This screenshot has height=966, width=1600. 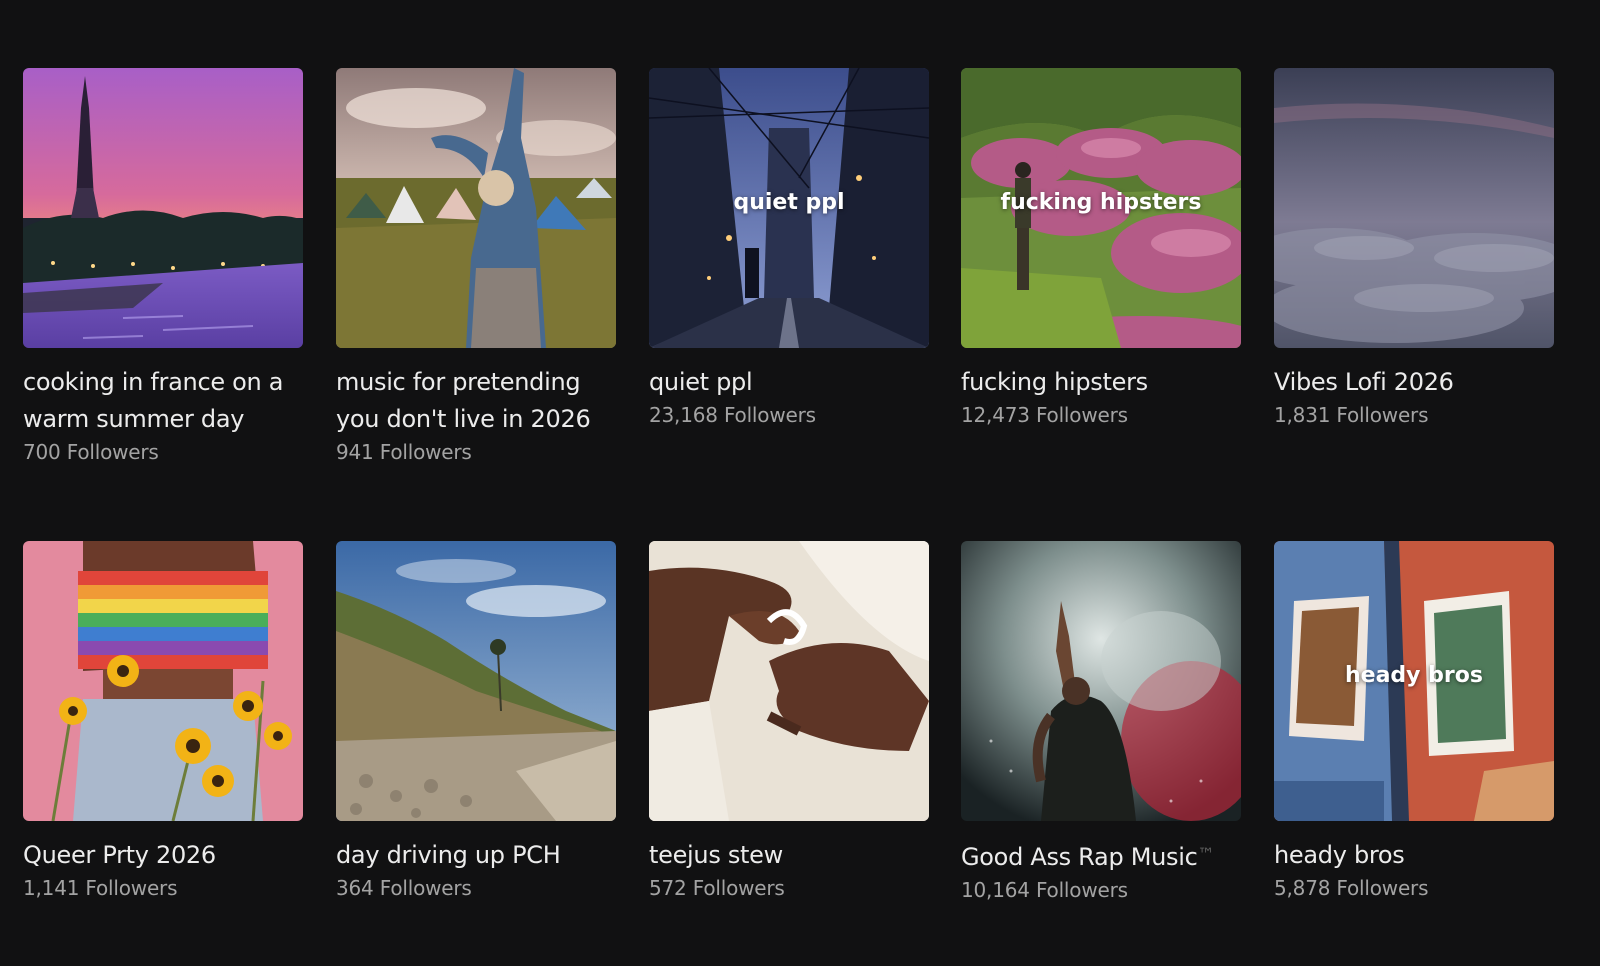 I want to click on playlist-title: Queer Prty 2026, so click(x=163, y=855).